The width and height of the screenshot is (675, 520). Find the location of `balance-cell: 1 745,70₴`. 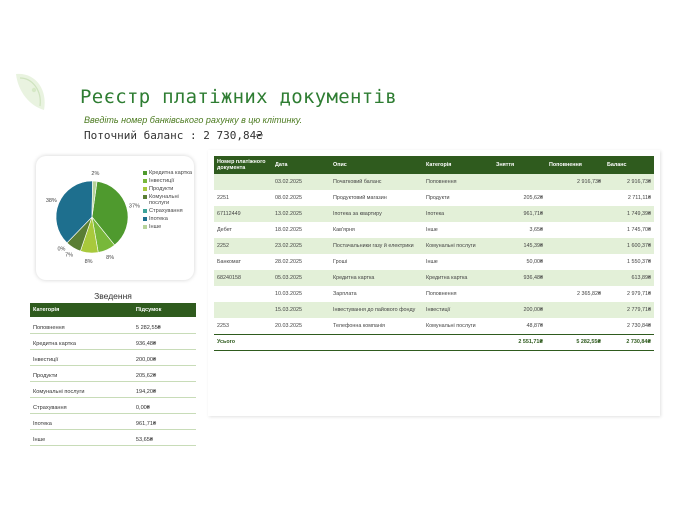

balance-cell: 1 745,70₴ is located at coordinates (629, 230).